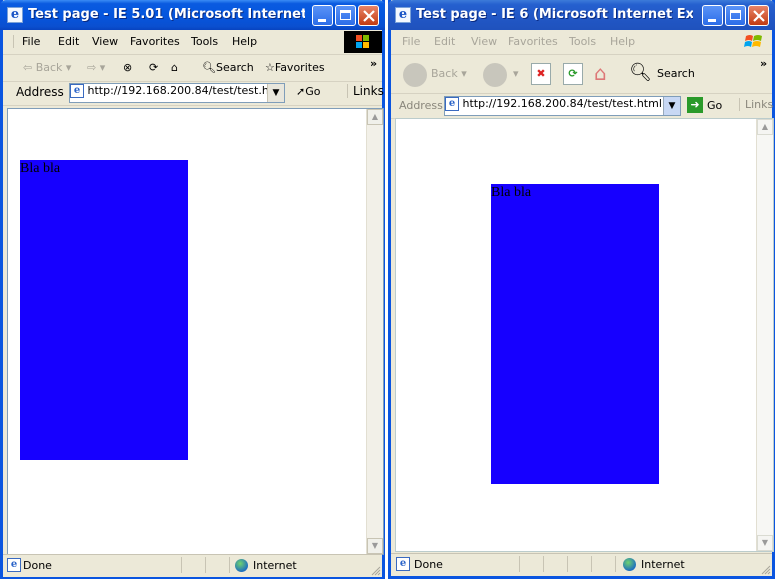 Image resolution: width=775 pixels, height=579 pixels. I want to click on standard-toolbar: ⇦ Back ▾ ⇨ ▾ ⊗ ⟳ ⌂ 🔍︎Search ☆Favorites », so click(192, 68).